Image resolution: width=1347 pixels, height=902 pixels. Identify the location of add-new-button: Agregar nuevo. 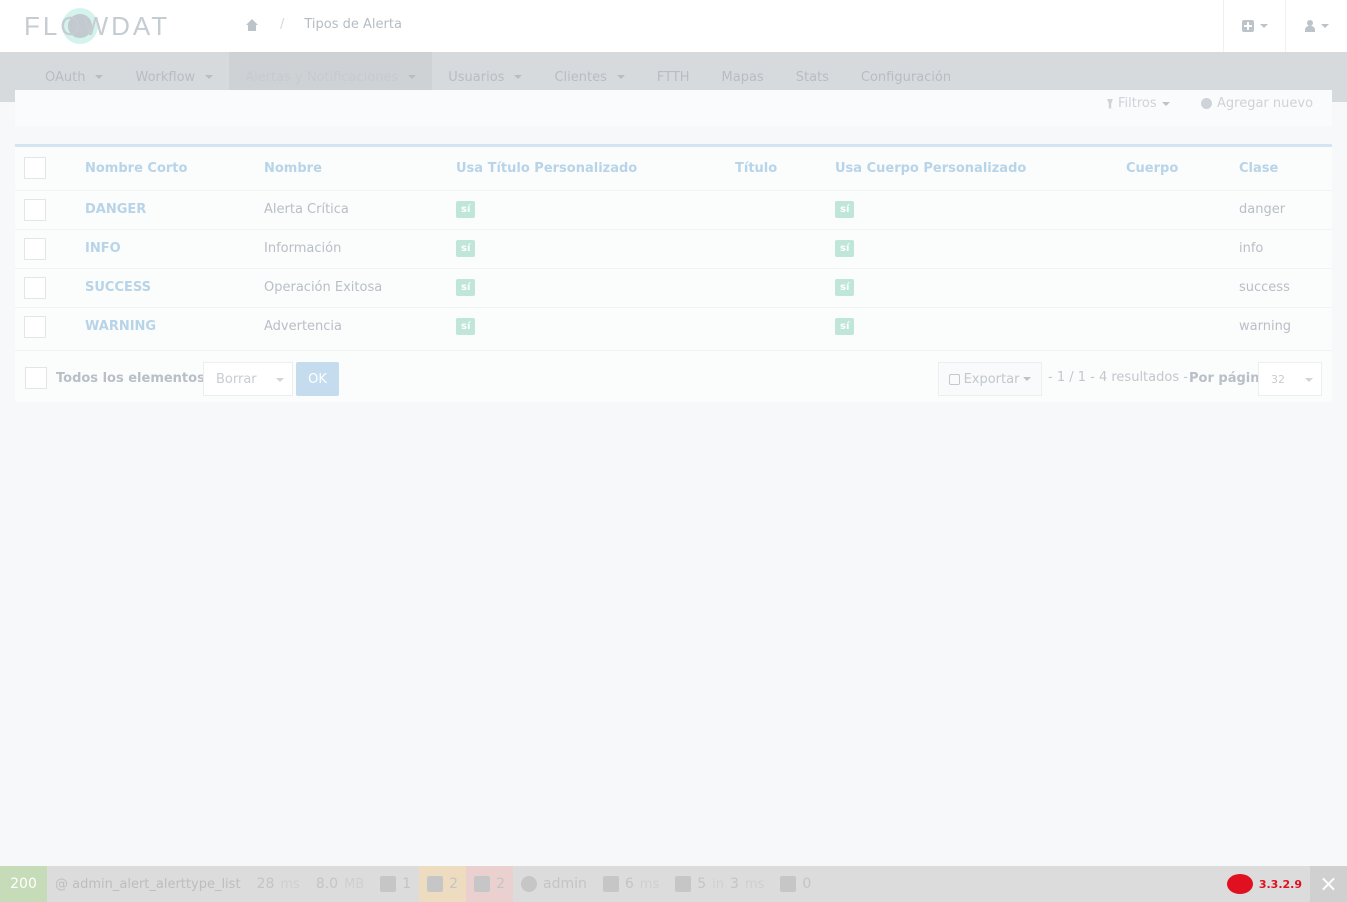
(1257, 103).